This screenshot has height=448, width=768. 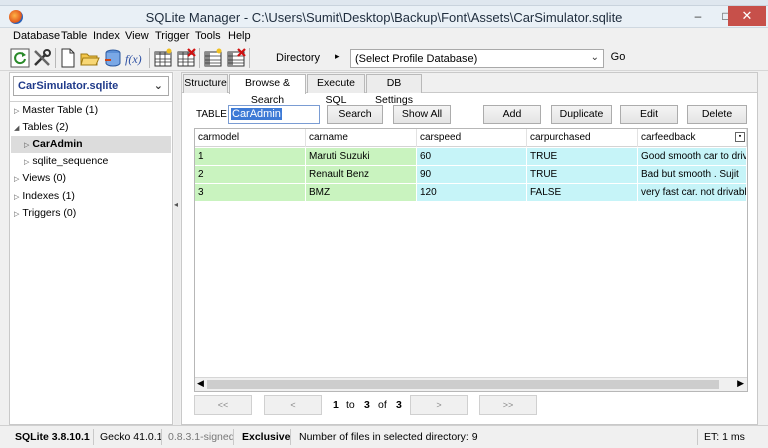 What do you see at coordinates (177, 248) in the screenshot?
I see `panel-splitter: ◂` at bounding box center [177, 248].